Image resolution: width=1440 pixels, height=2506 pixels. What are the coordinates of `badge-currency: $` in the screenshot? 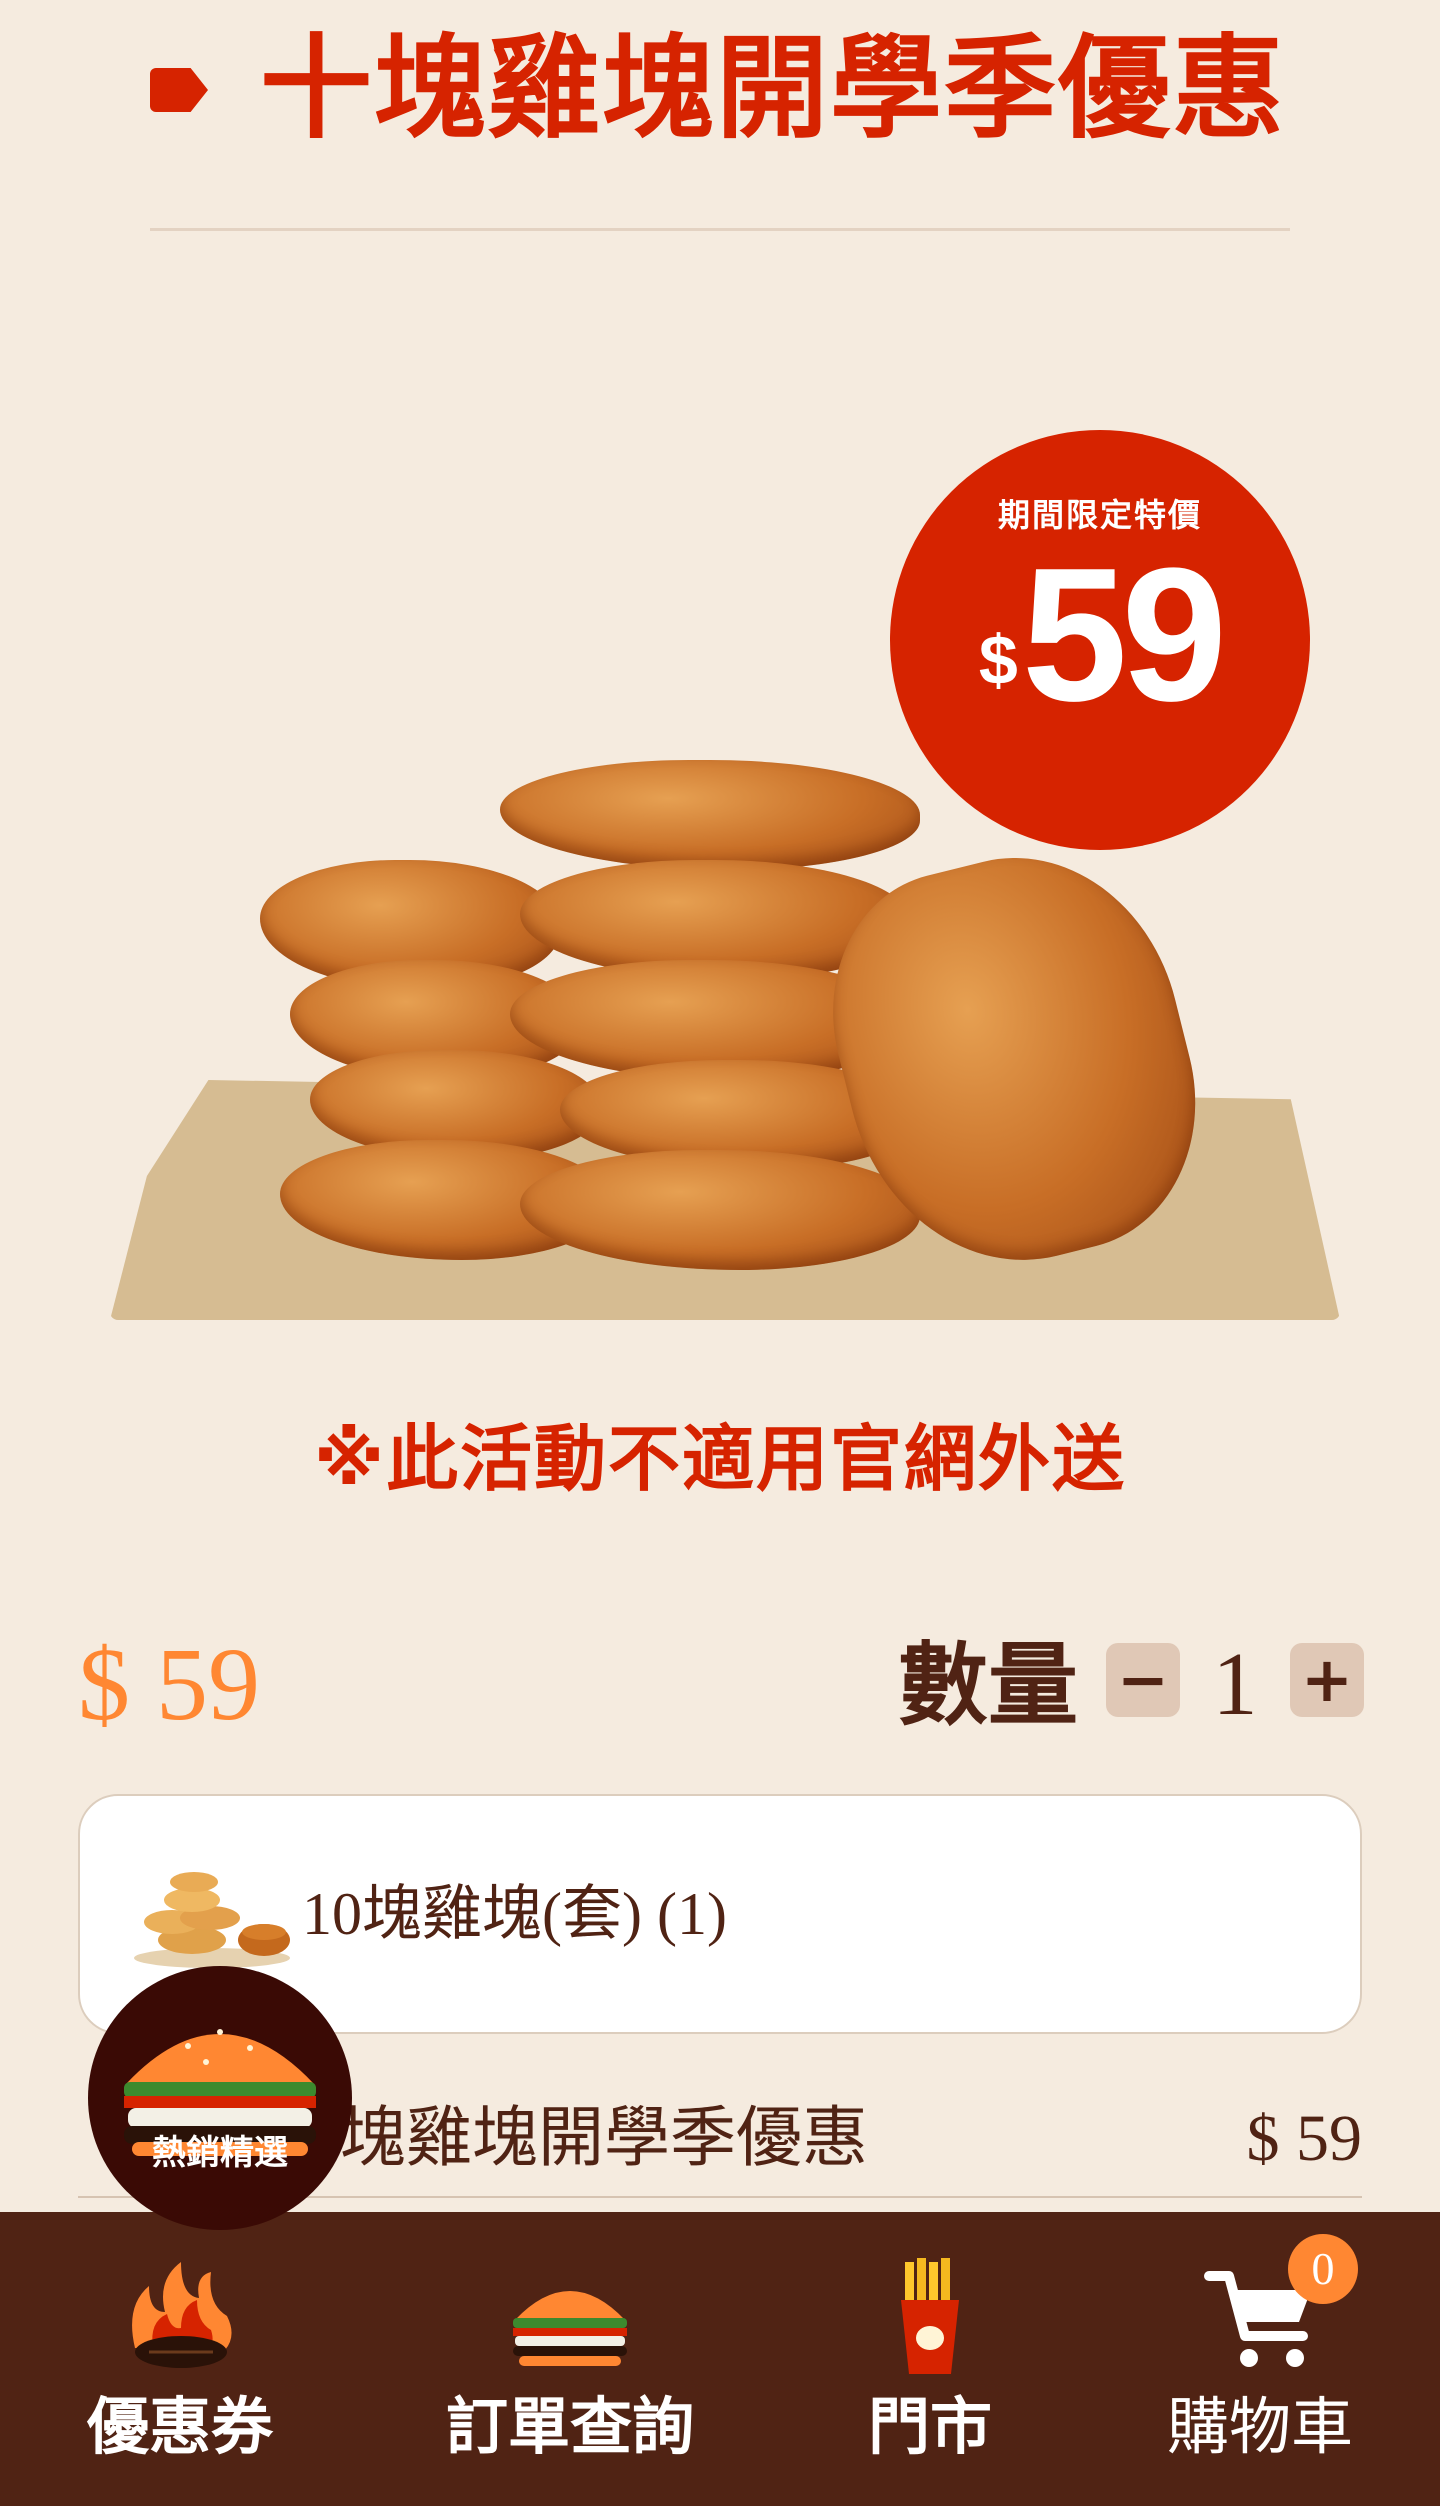 It's located at (998, 660).